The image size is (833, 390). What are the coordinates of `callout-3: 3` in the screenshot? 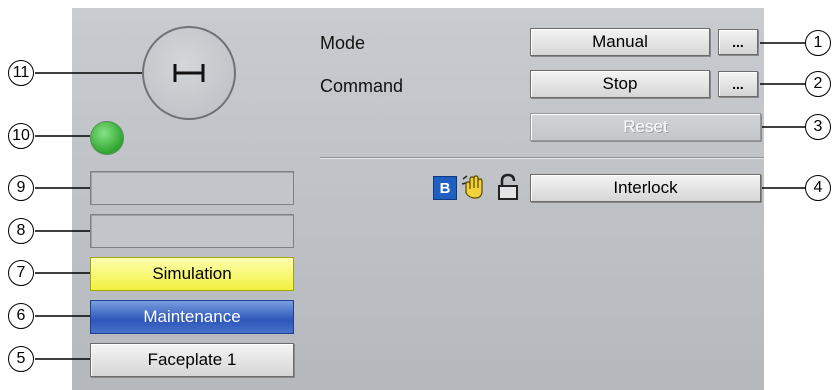 It's located at (818, 127).